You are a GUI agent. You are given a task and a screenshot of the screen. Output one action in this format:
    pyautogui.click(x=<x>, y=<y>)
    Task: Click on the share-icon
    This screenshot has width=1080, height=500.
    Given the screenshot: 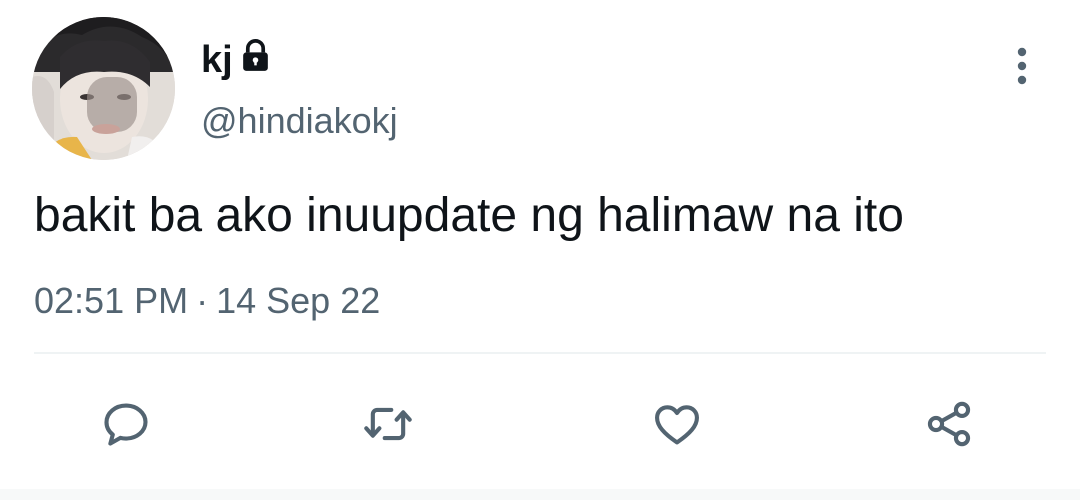 What is the action you would take?
    pyautogui.click(x=949, y=424)
    